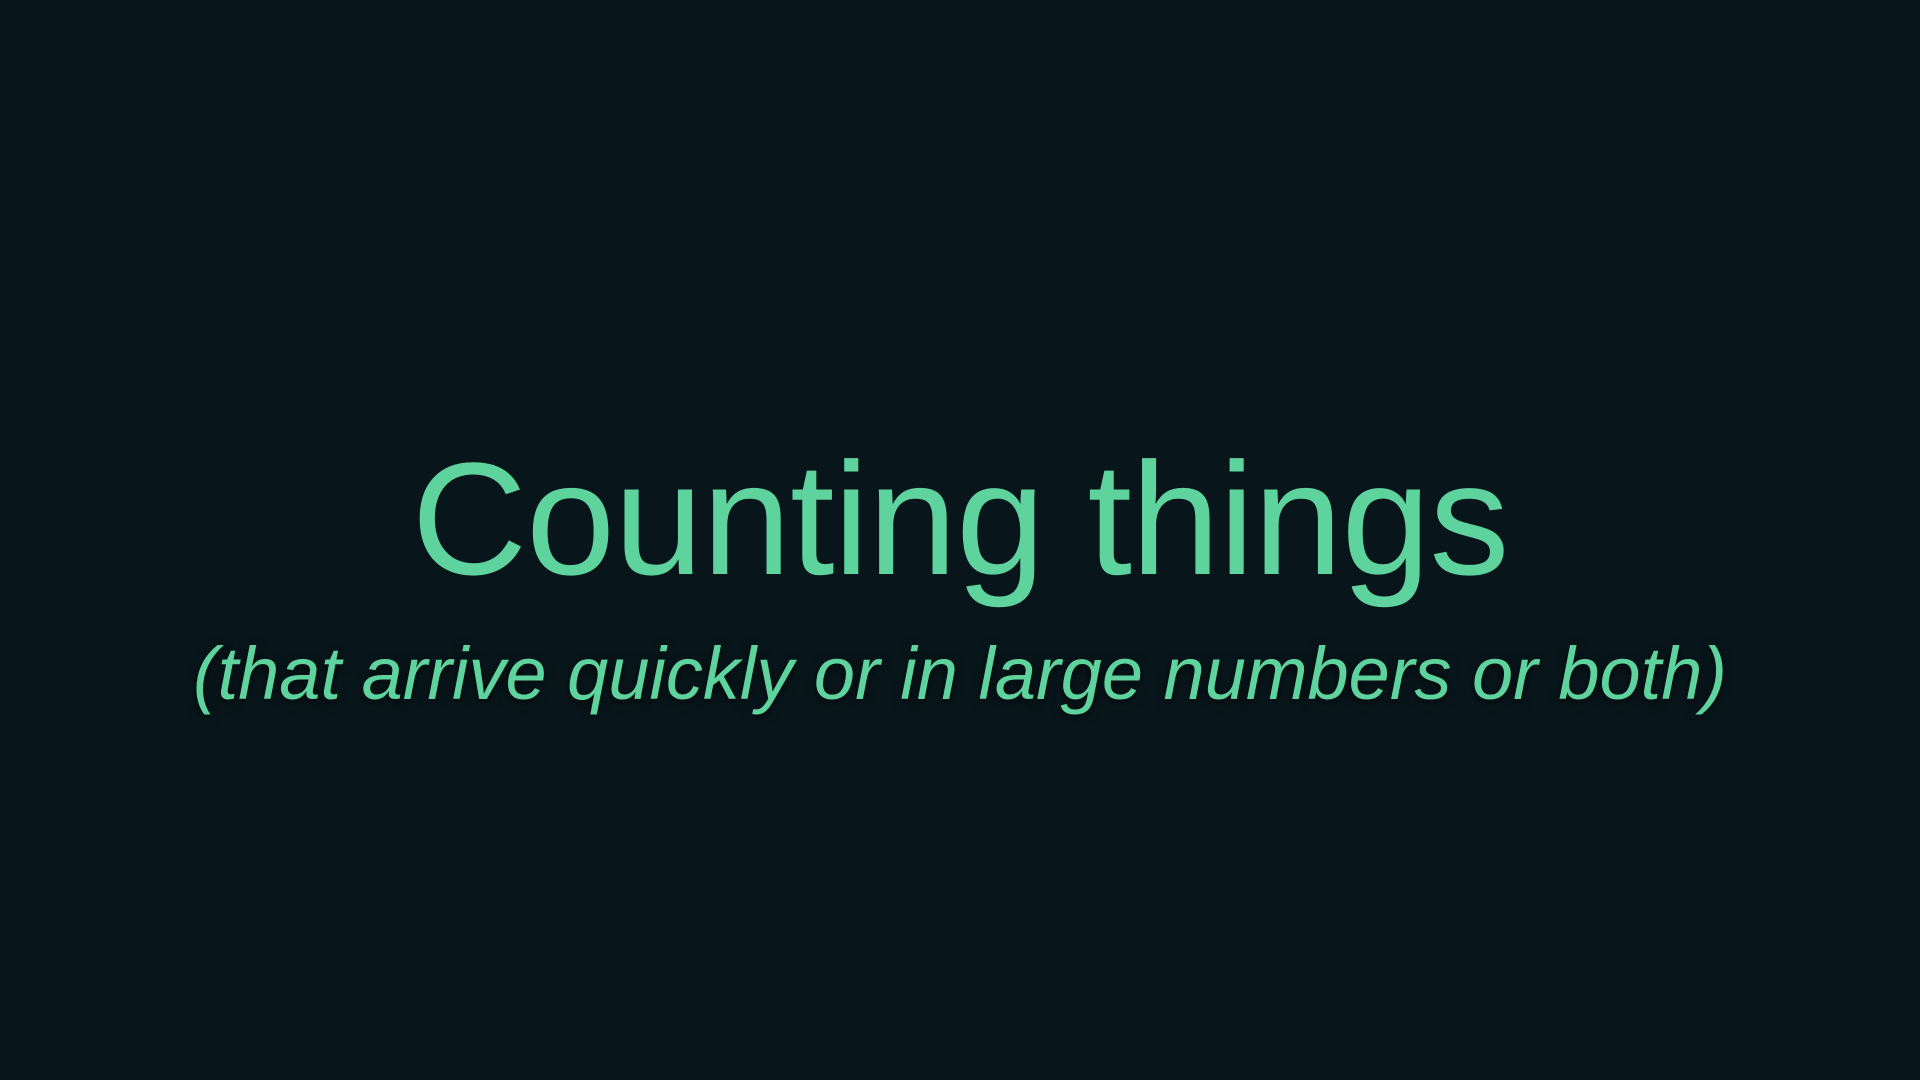 The image size is (1920, 1080). What do you see at coordinates (960, 518) in the screenshot?
I see `slide-title: Counting things` at bounding box center [960, 518].